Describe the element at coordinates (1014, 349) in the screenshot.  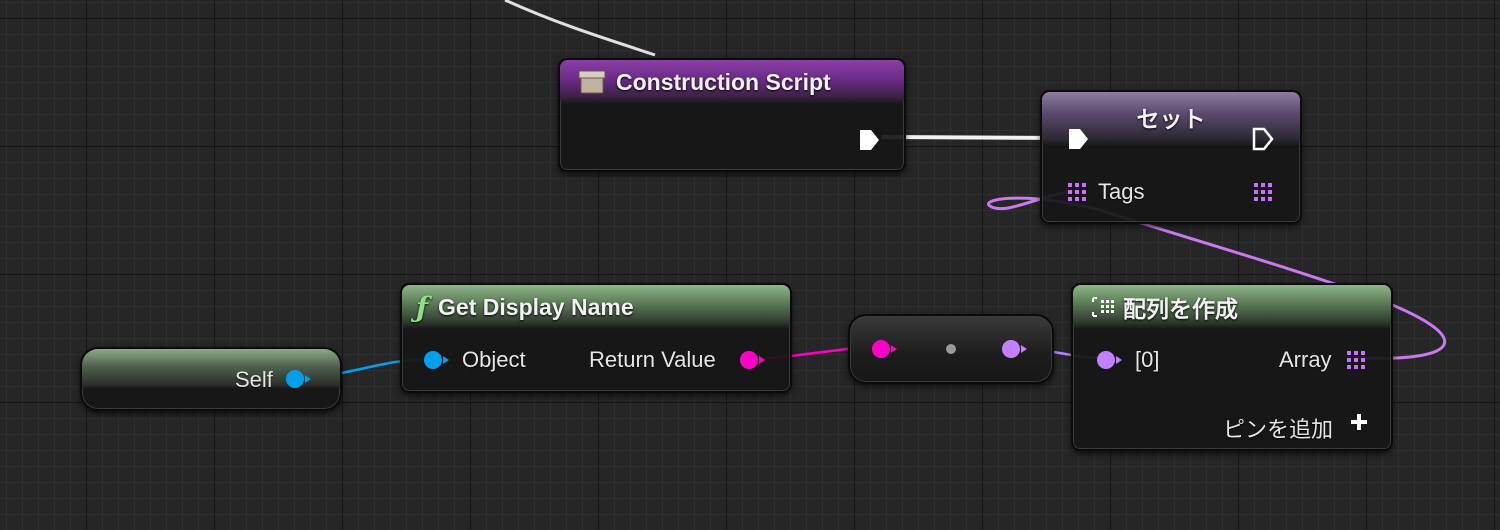
I see `name-output-pin` at that location.